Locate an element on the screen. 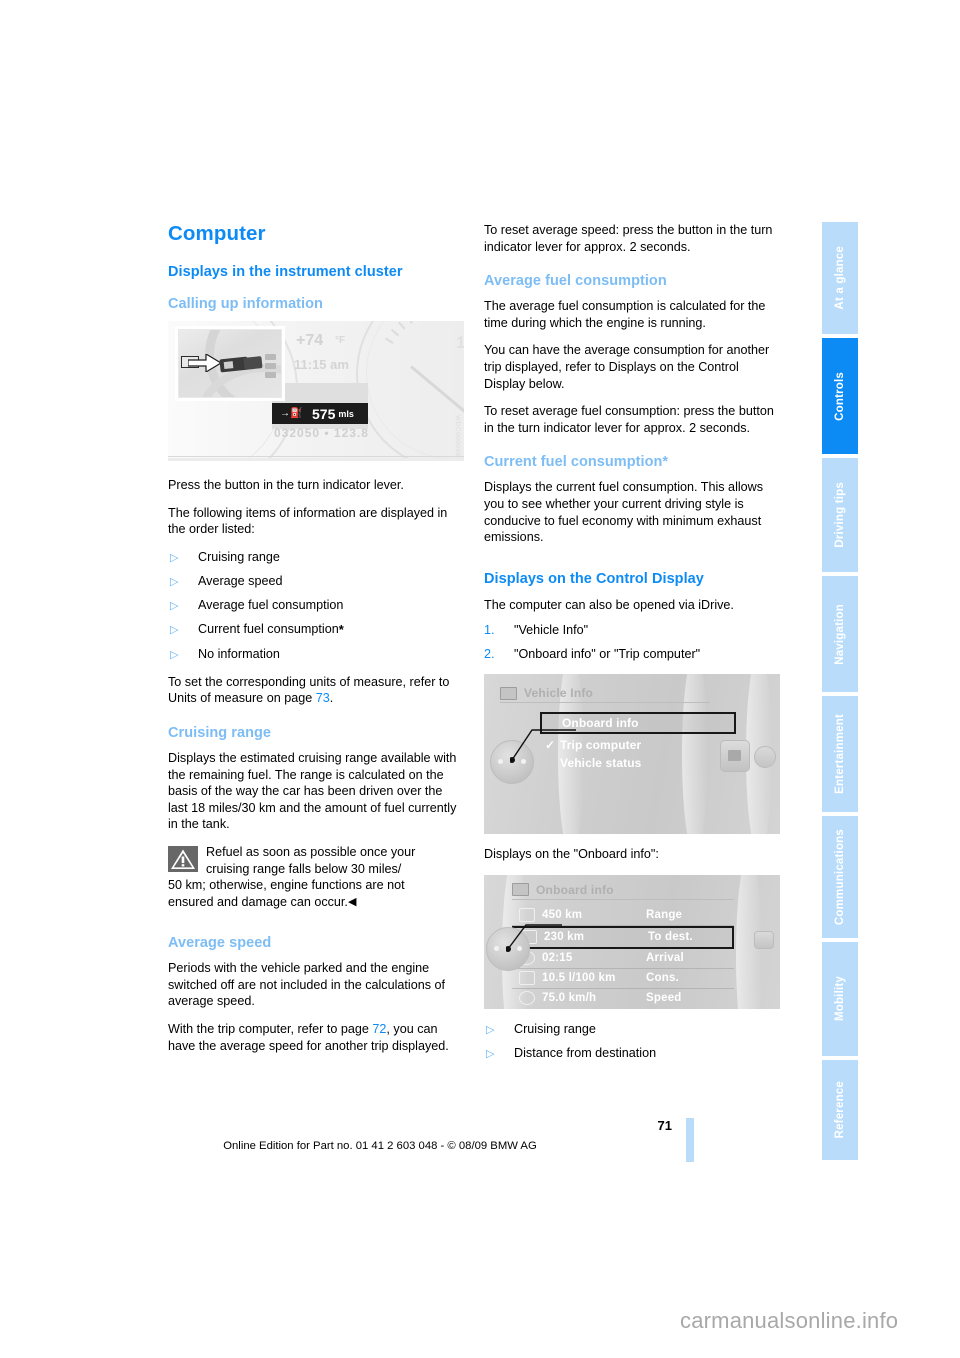  cluster-tick-marks is located at coordinates (419, 387).